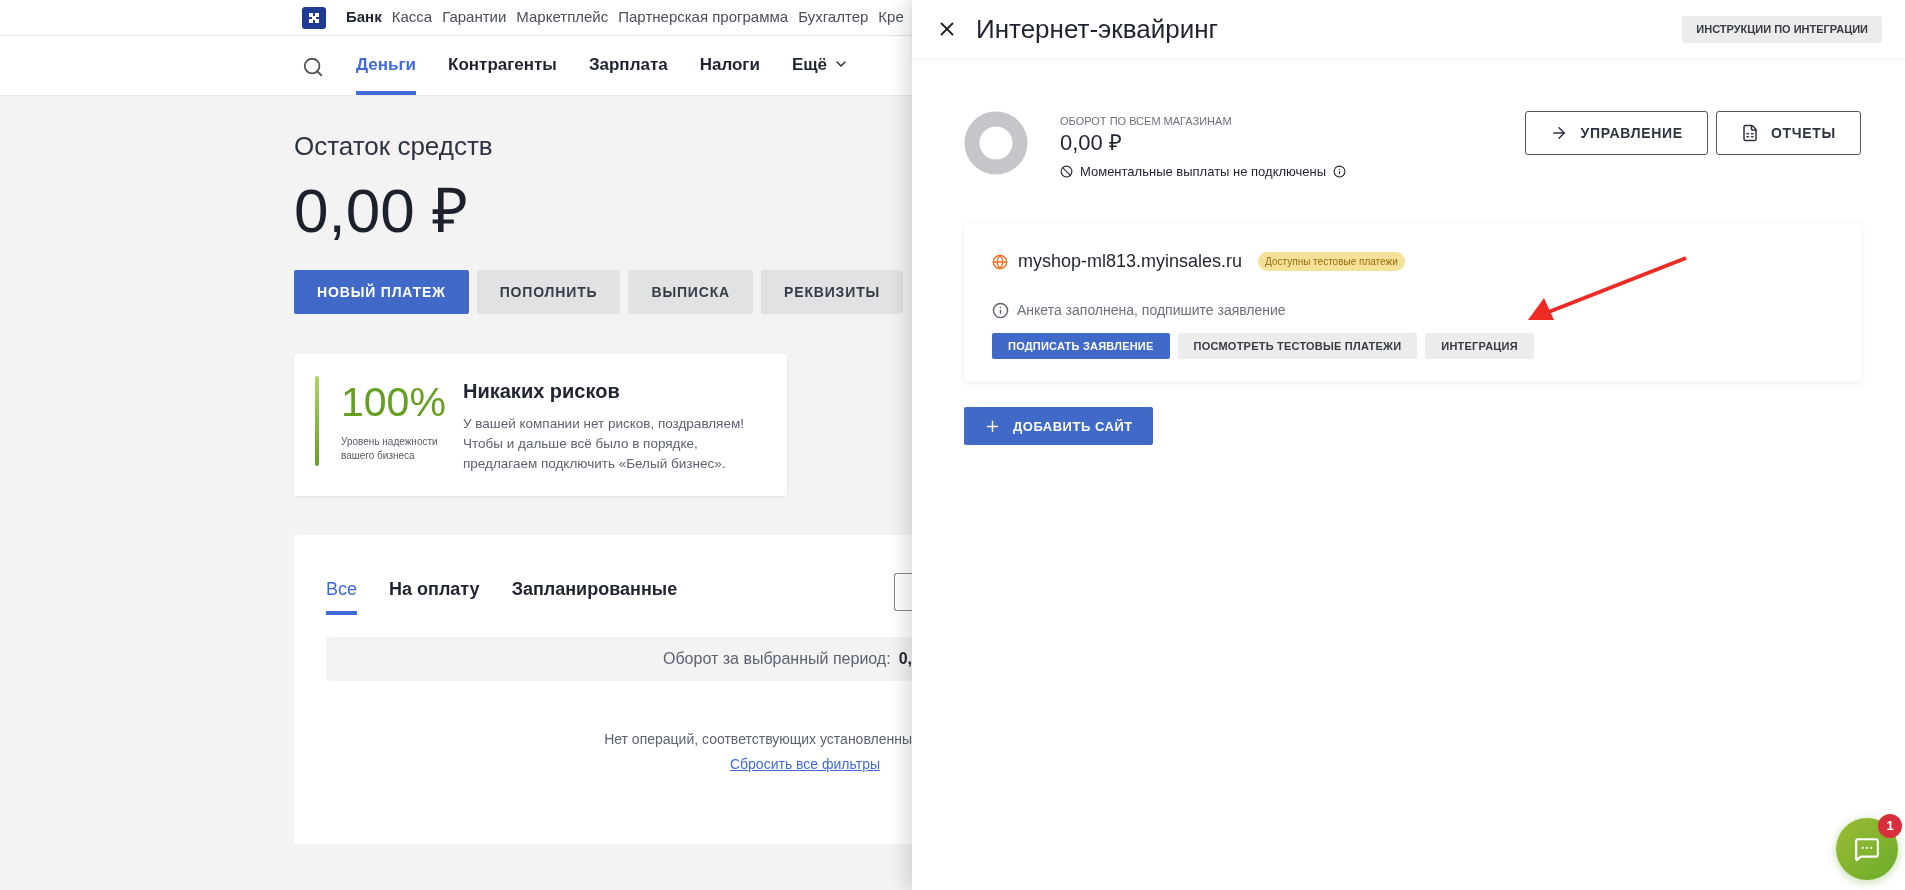  I want to click on top-nav-link: Партнерская программа, so click(703, 17).